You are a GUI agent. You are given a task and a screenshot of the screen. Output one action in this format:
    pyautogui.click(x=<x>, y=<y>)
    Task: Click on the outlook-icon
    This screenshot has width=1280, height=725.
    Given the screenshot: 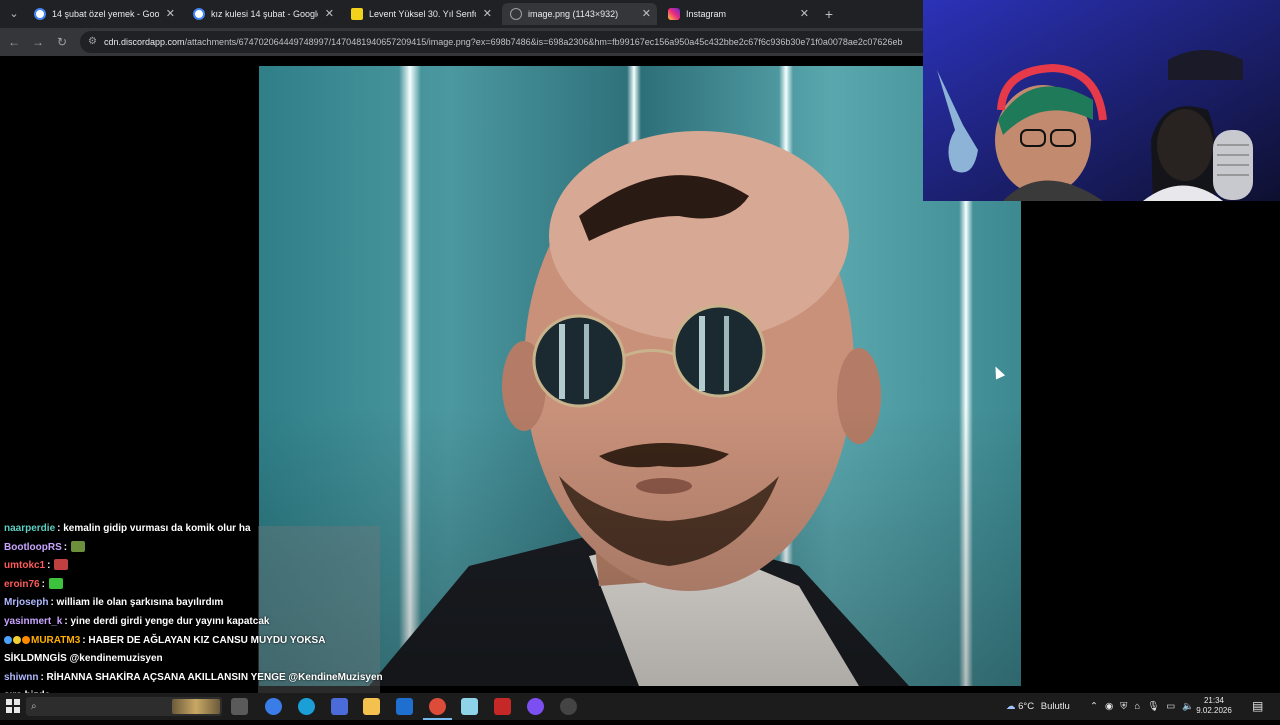 What is the action you would take?
    pyautogui.click(x=404, y=706)
    